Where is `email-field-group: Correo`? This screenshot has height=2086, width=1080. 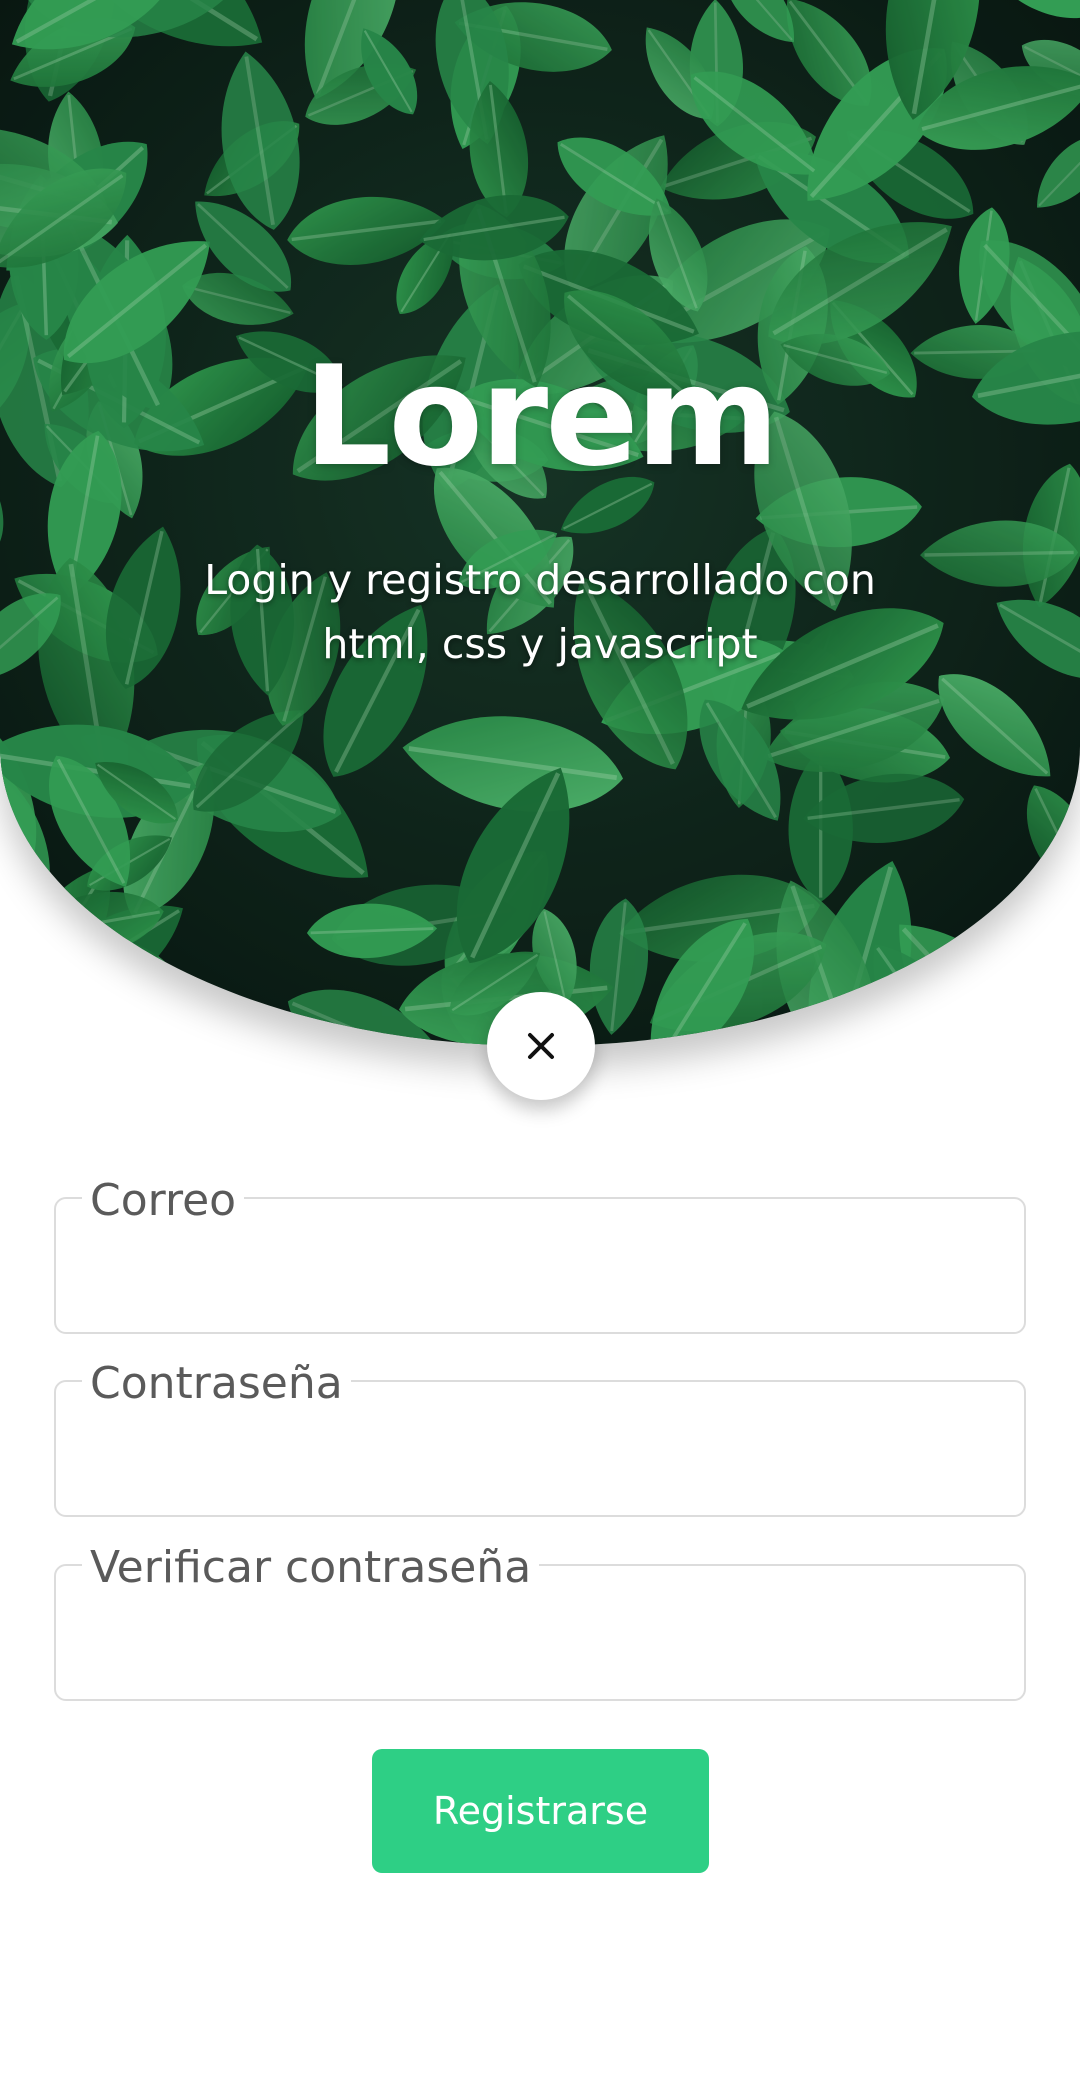 email-field-group: Correo is located at coordinates (540, 1254).